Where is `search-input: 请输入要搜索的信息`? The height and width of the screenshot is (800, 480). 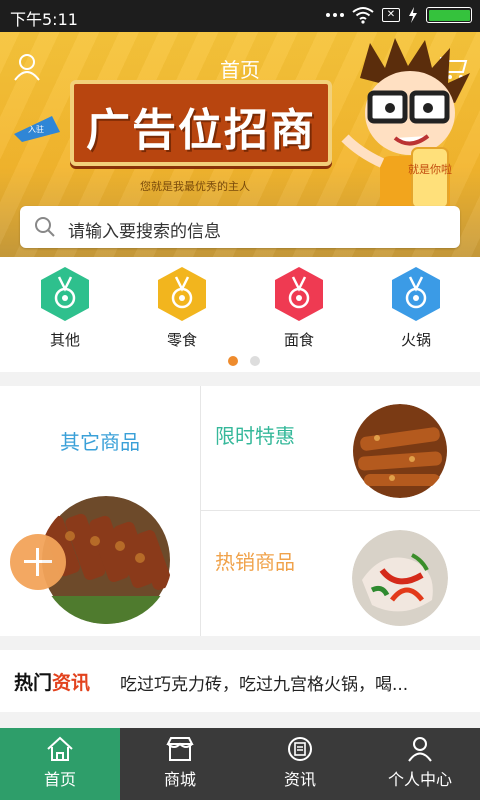 search-input: 请输入要搜索的信息 is located at coordinates (144, 229).